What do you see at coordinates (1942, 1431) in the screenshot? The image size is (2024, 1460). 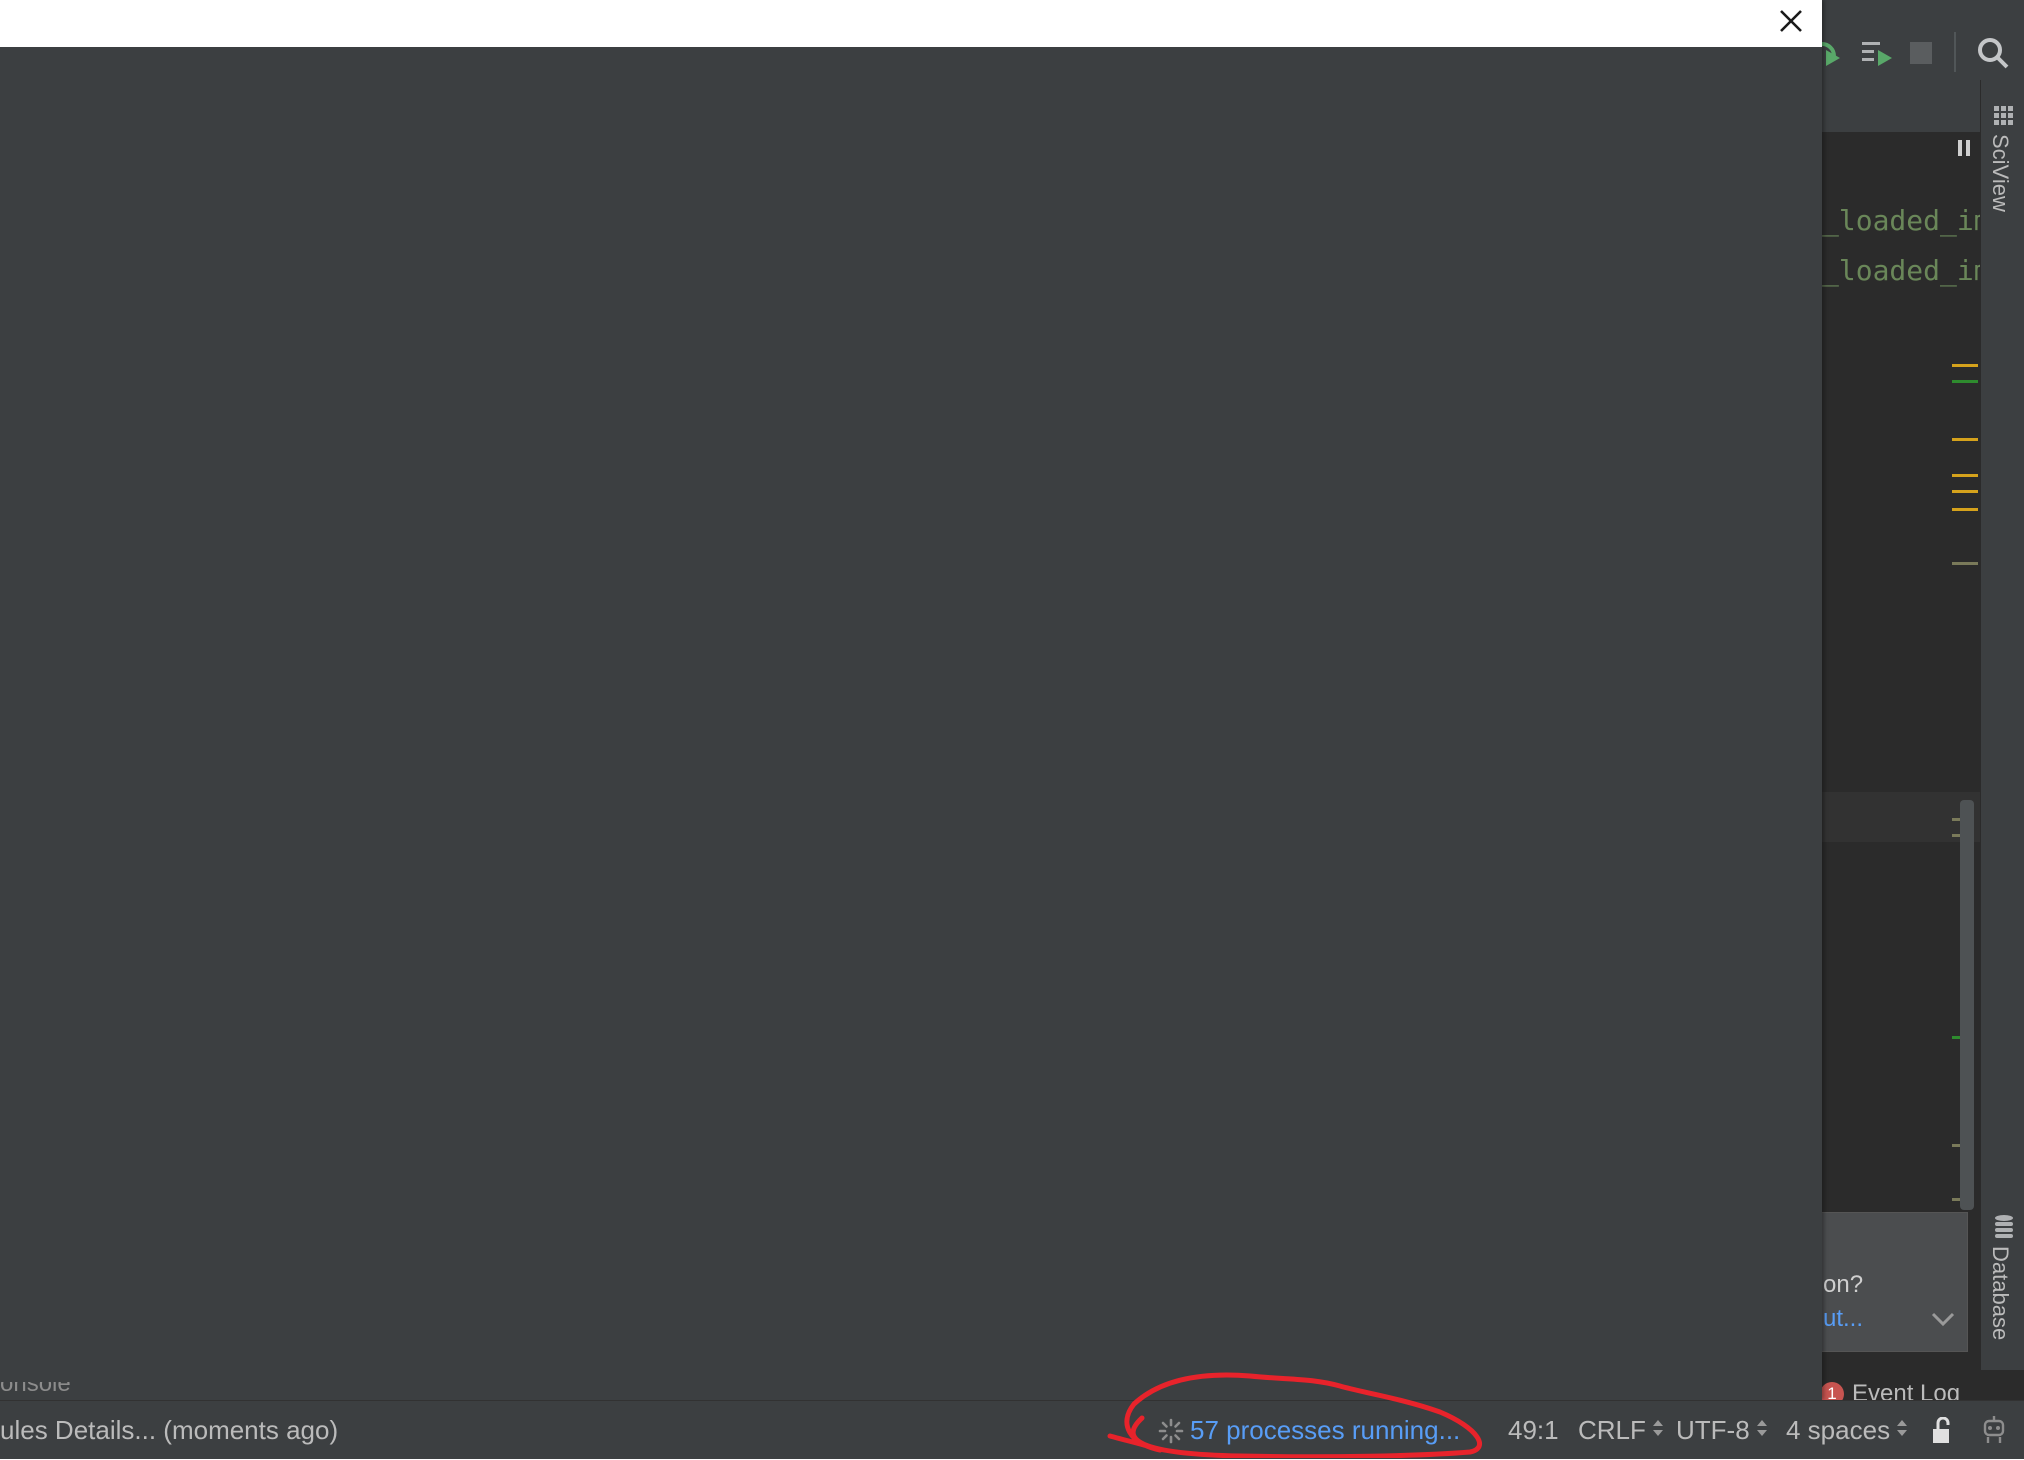 I see `lock-icon` at bounding box center [1942, 1431].